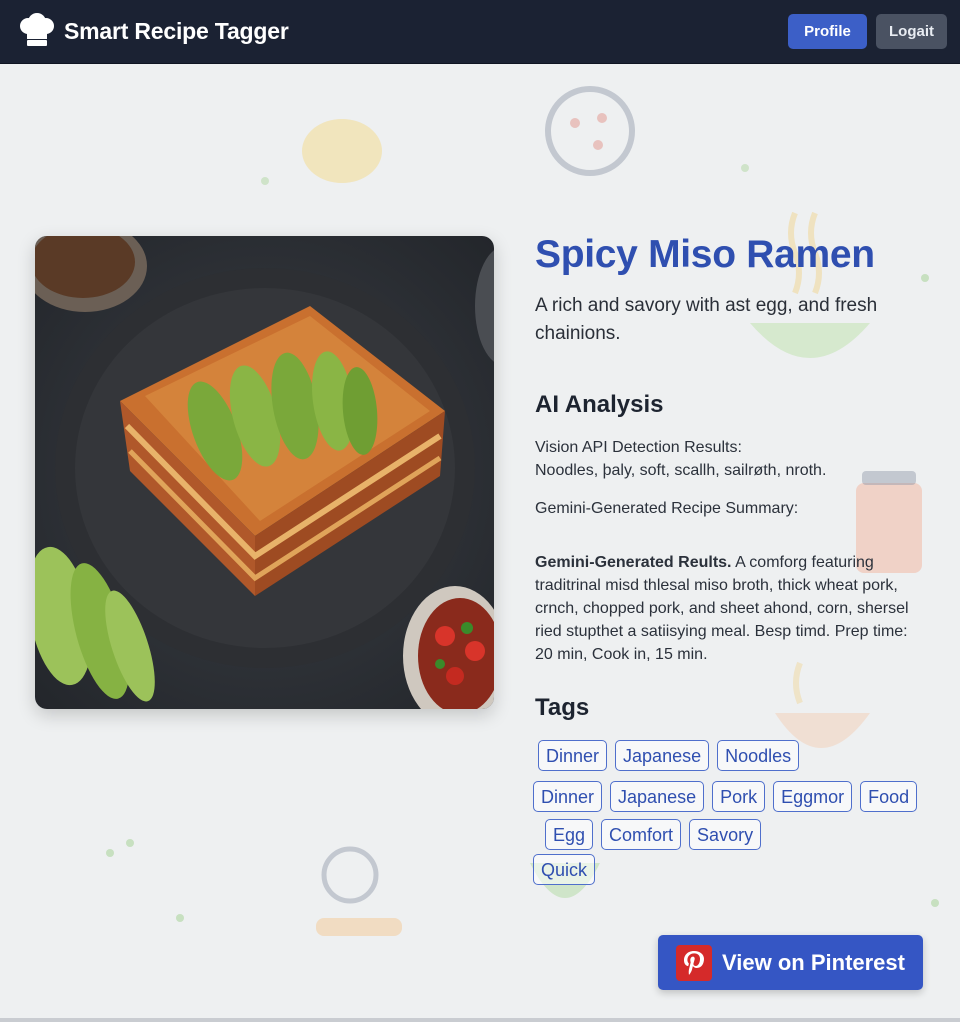 This screenshot has height=1022, width=960. What do you see at coordinates (562, 707) in the screenshot?
I see `tags-heading: Tags` at bounding box center [562, 707].